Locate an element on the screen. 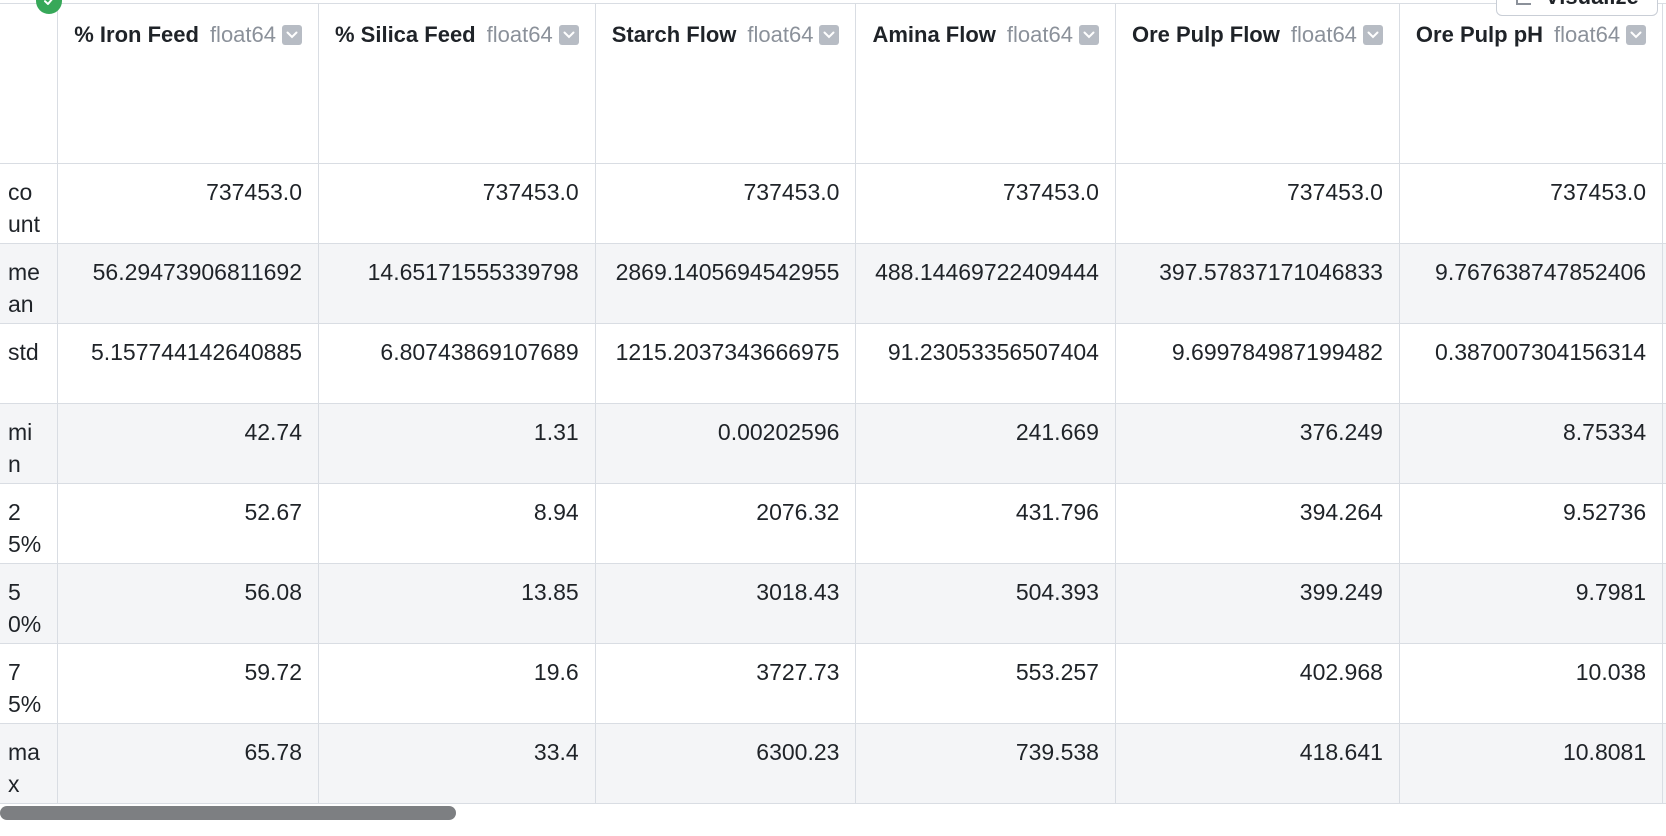 The height and width of the screenshot is (836, 1666). column-header: Ore Pulp Flow float64 is located at coordinates (1257, 83).